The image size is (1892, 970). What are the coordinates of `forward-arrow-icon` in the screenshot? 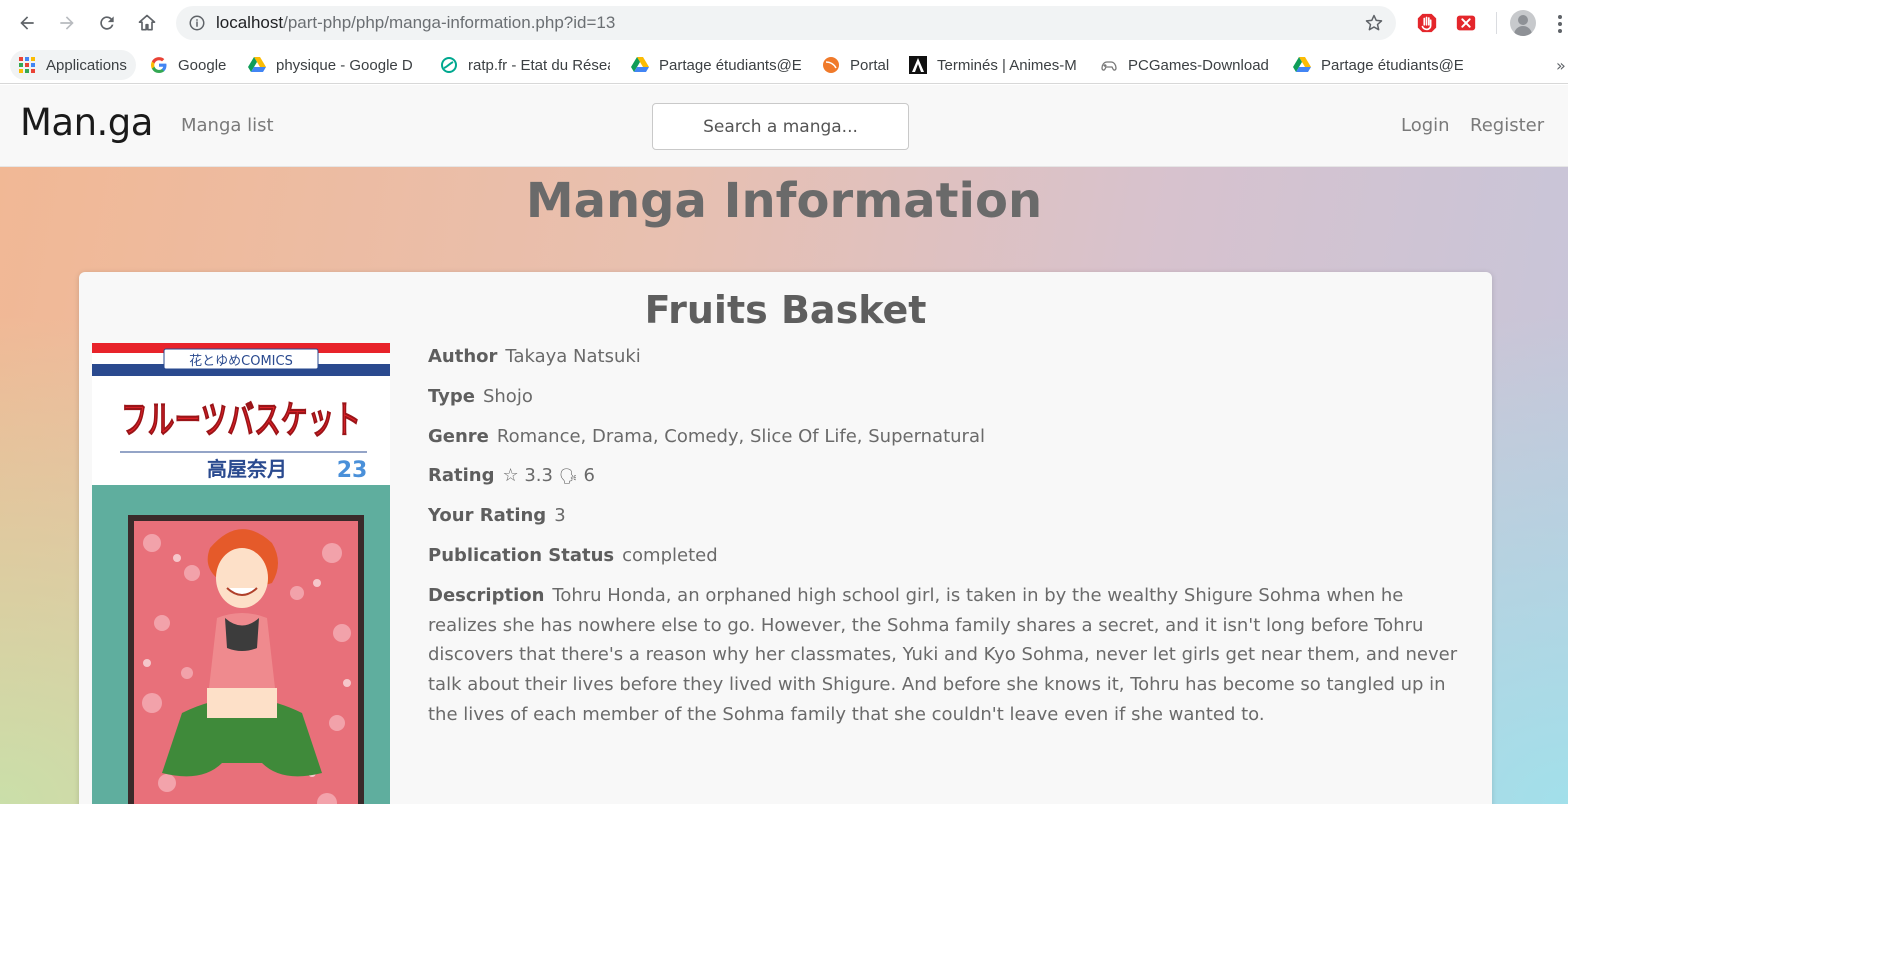 It's located at (67, 23).